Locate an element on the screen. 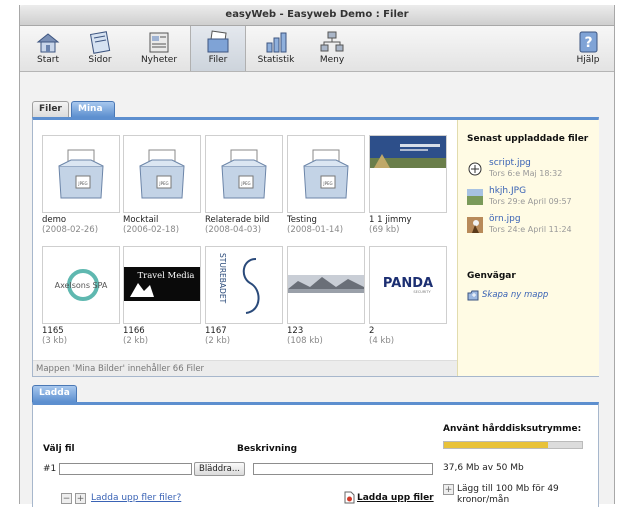  disk-usage-fill is located at coordinates (496, 445).